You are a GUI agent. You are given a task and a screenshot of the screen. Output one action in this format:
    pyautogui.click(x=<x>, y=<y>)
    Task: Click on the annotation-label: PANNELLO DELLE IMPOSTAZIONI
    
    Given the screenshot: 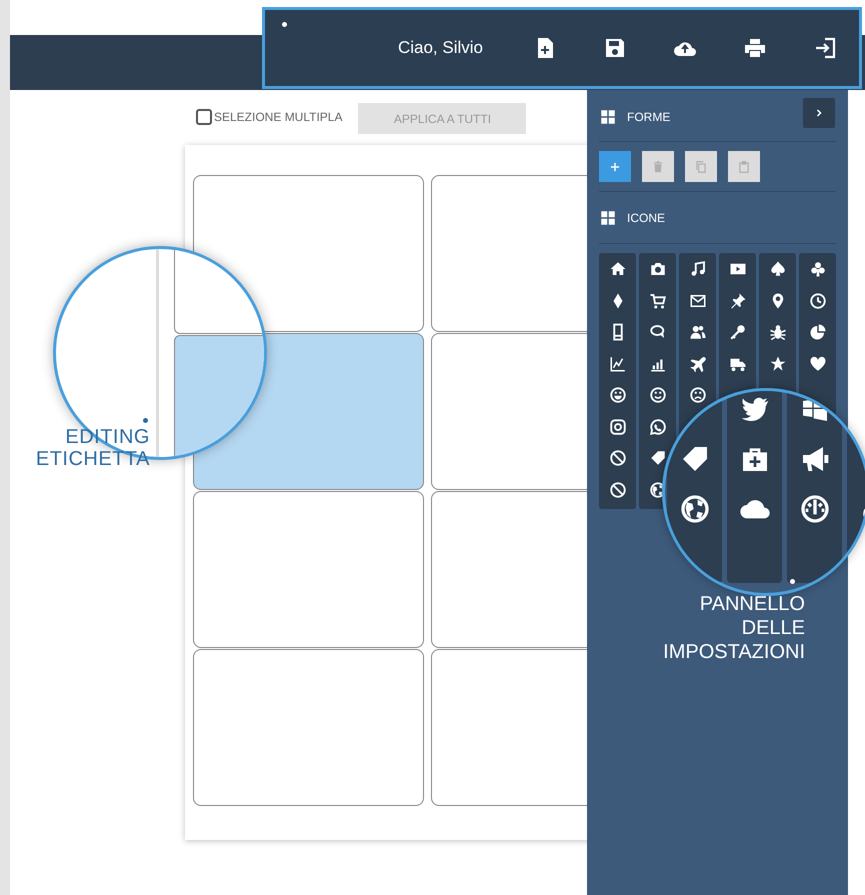 What is the action you would take?
    pyautogui.click(x=733, y=628)
    